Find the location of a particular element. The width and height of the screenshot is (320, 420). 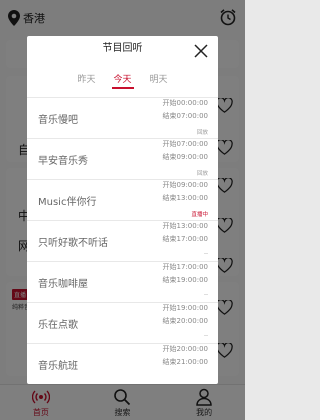

program-start-time: 开始17:00:00 is located at coordinates (185, 267).